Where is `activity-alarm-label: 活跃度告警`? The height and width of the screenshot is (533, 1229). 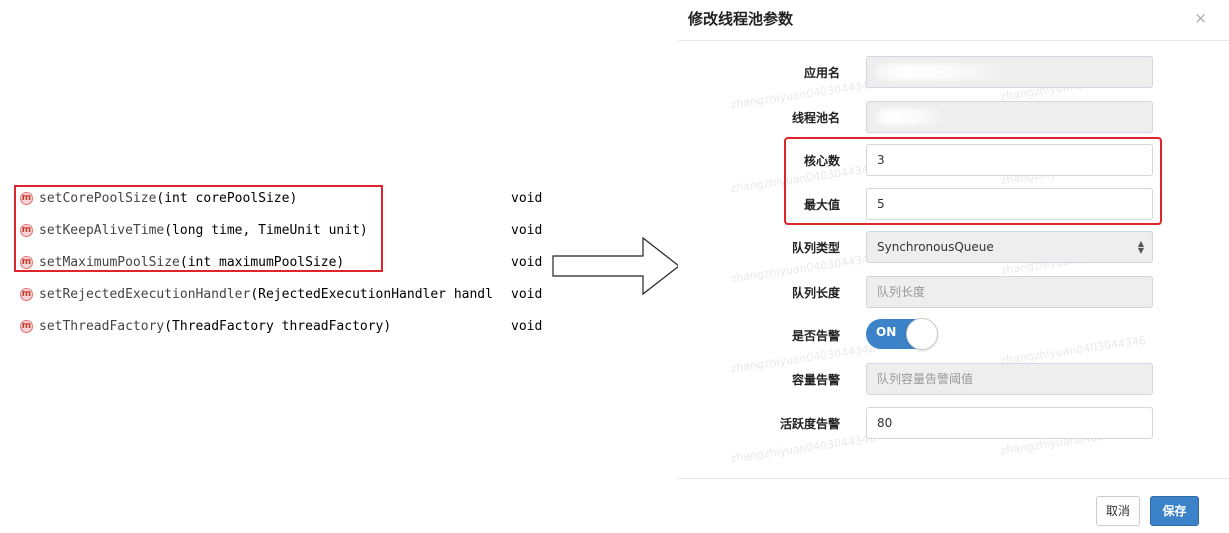 activity-alarm-label: 活跃度告警 is located at coordinates (809, 424).